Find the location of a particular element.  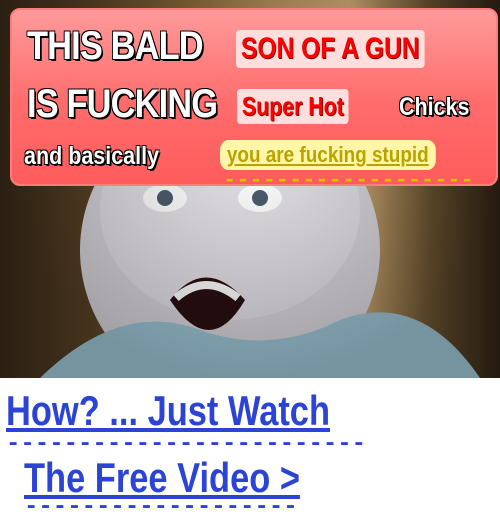

headline-line2-tail: Chicks is located at coordinates (434, 107).